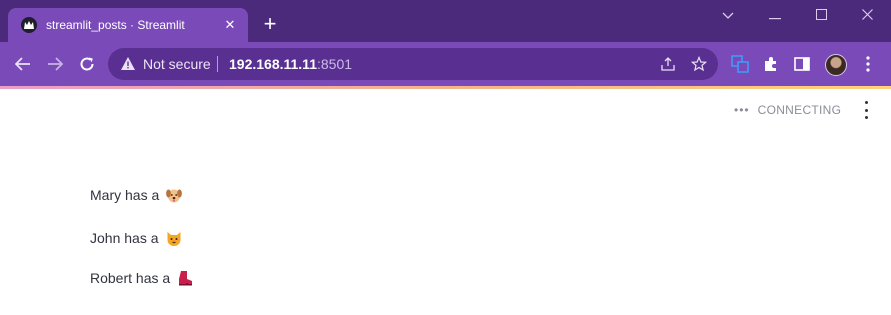 The image size is (891, 315). I want to click on plus-icon: +, so click(270, 25).